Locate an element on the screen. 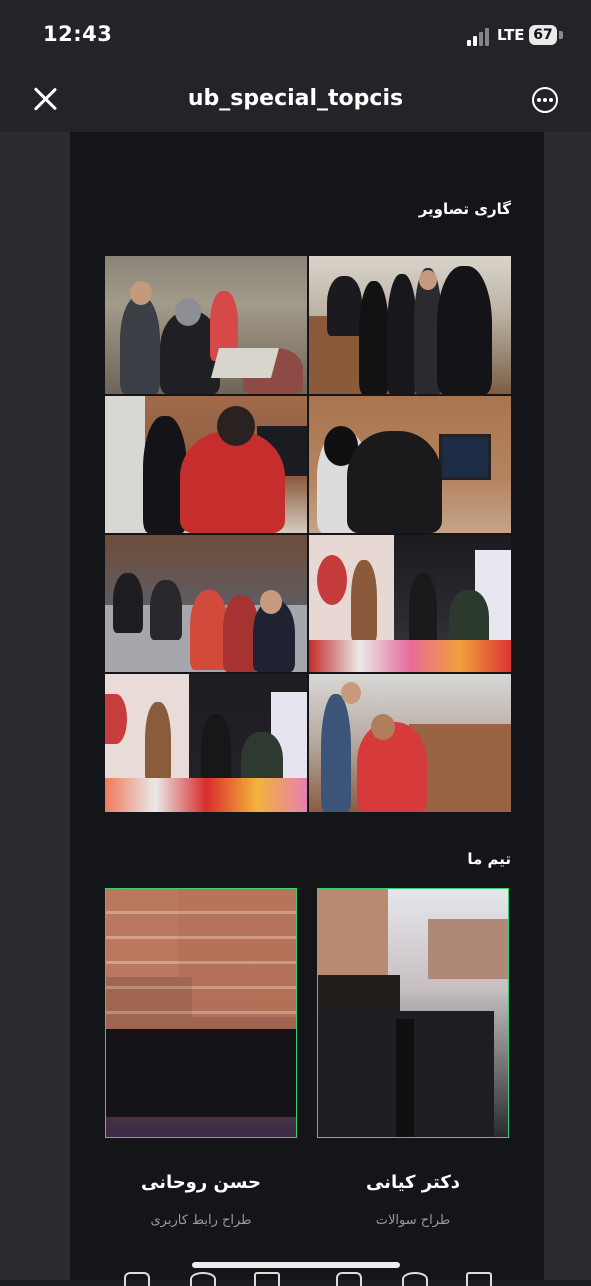 The width and height of the screenshot is (591, 1286). footer-icons is located at coordinates (295, 1279).